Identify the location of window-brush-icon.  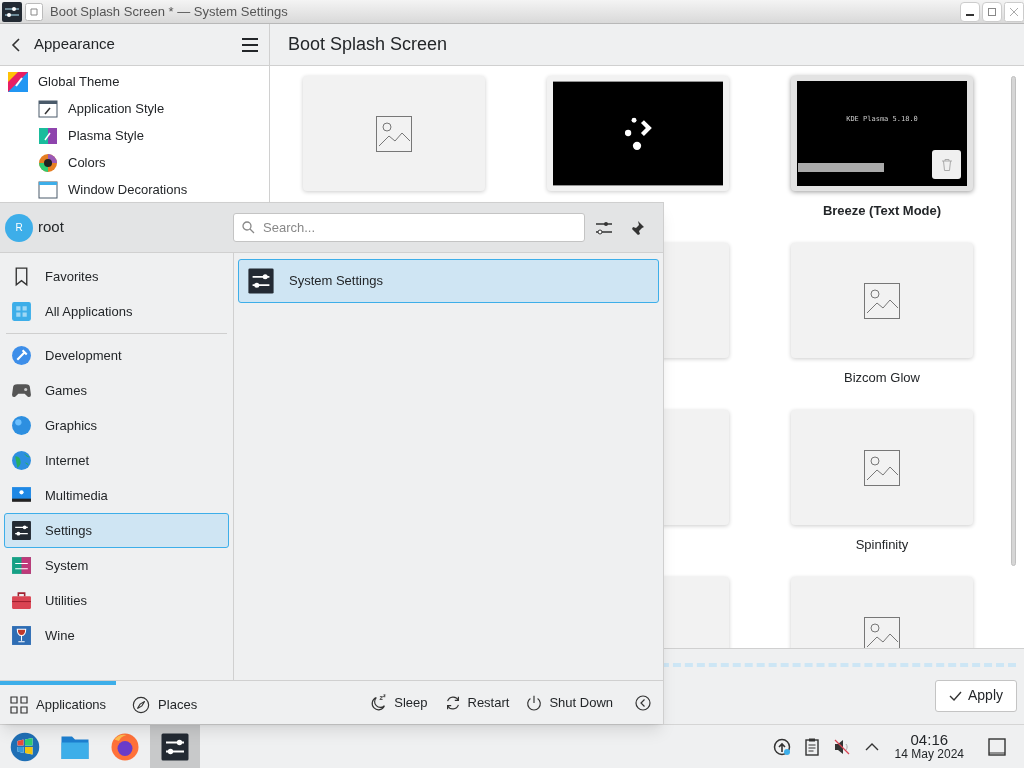
(48, 108).